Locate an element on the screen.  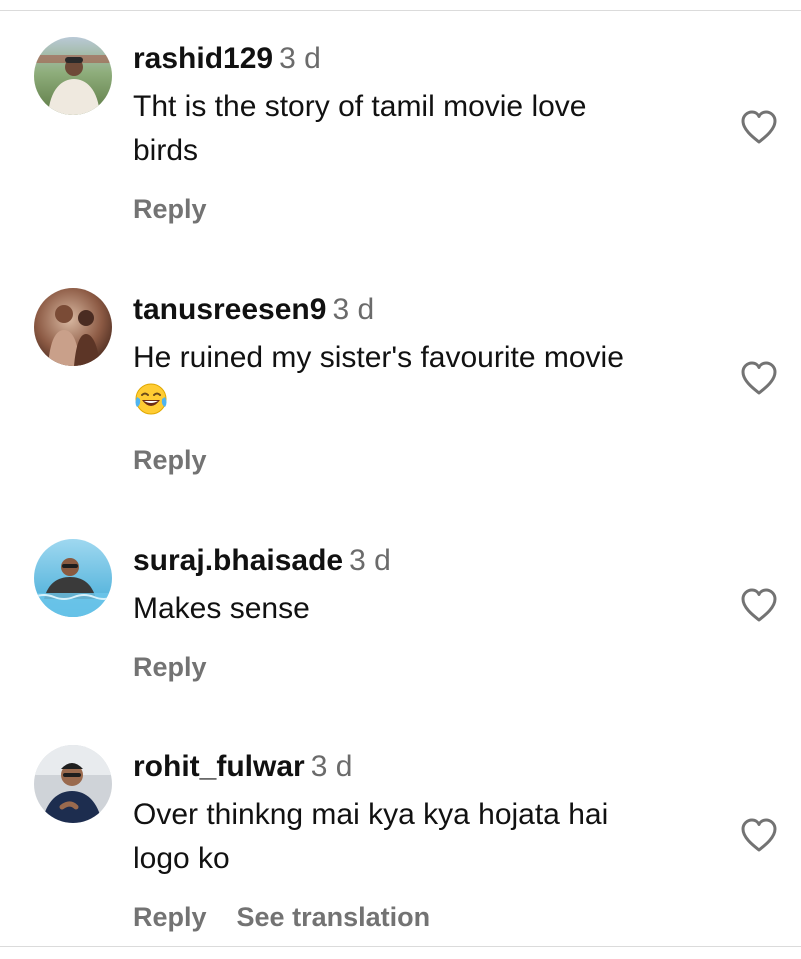
comment-header: tanusreesen9 3 d is located at coordinates (253, 310).